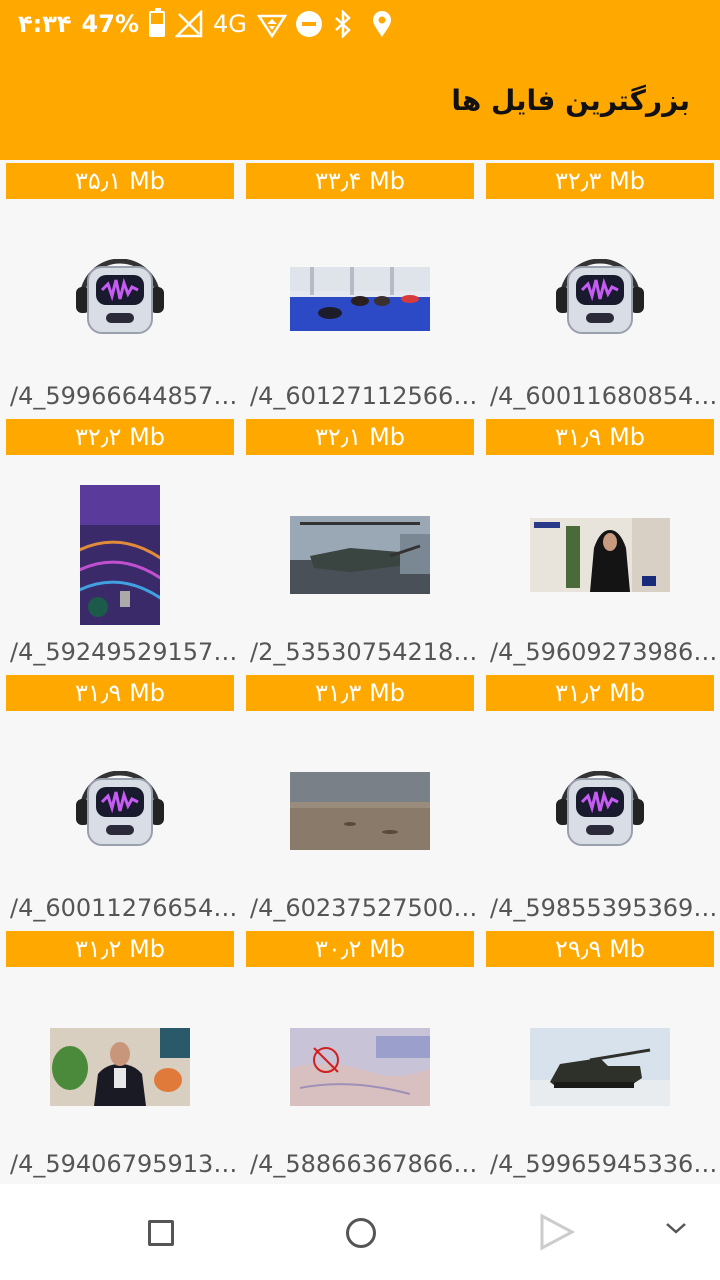 This screenshot has height=1280, width=720. Describe the element at coordinates (360, 693) in the screenshot. I see `size-badge: ۳۱٫۳ Mb` at that location.